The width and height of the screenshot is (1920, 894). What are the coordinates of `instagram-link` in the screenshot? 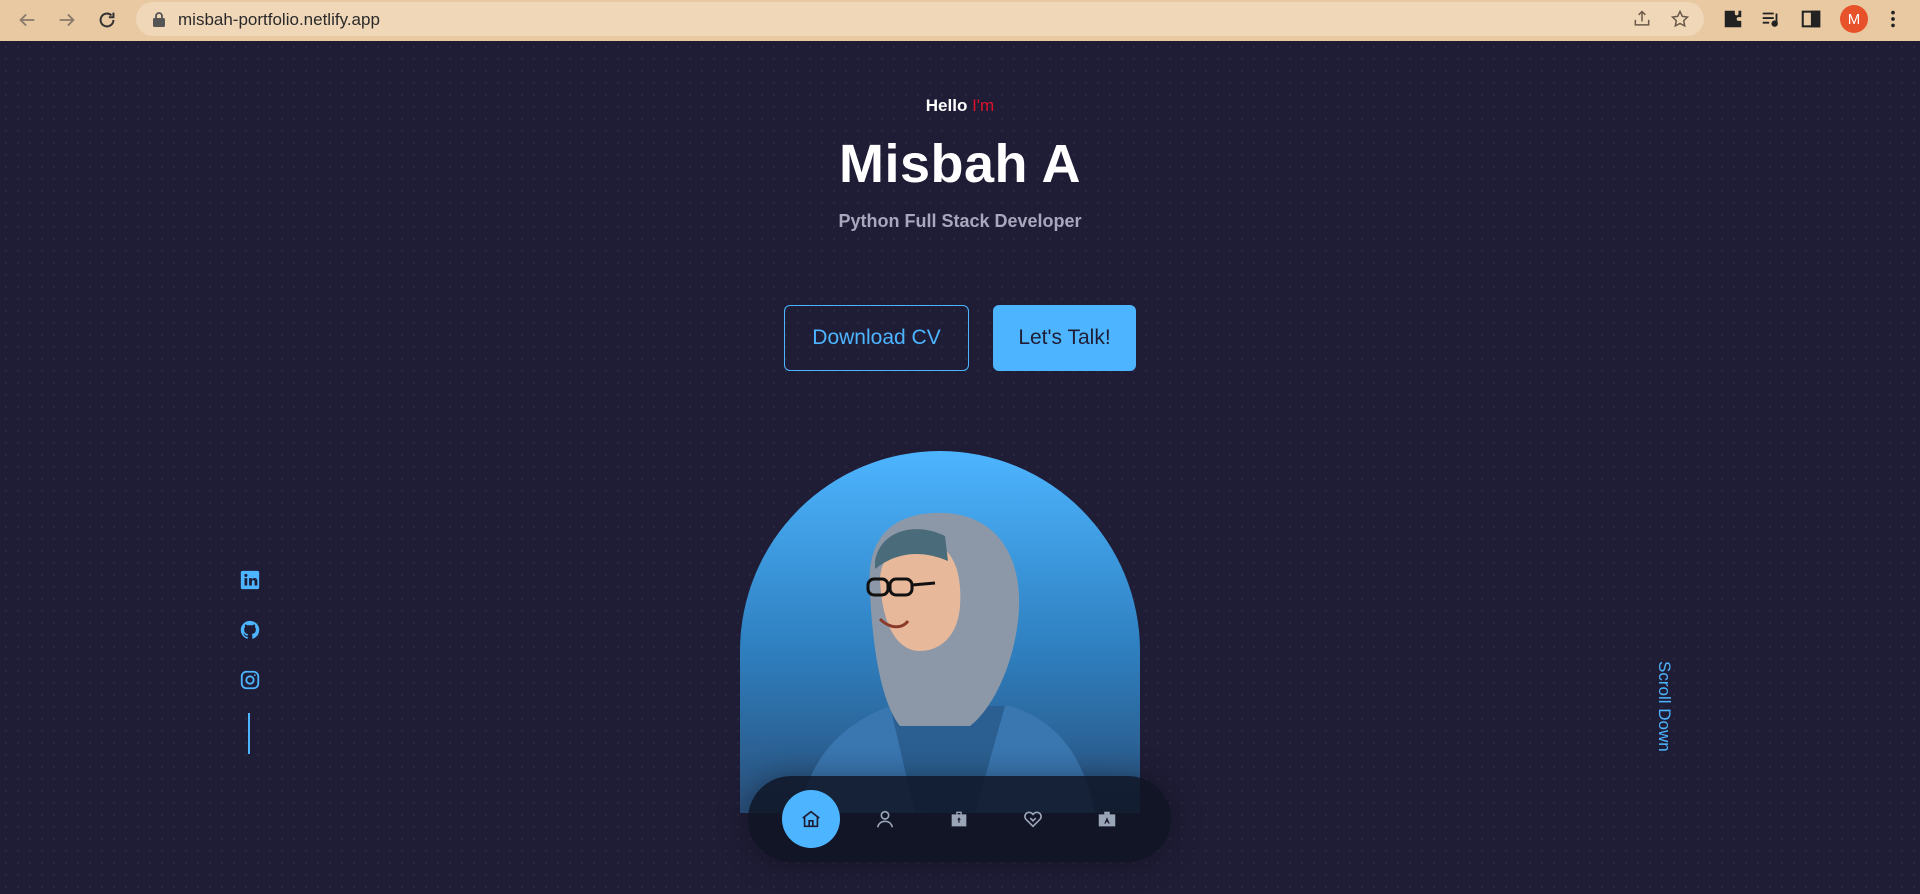 It's located at (250, 680).